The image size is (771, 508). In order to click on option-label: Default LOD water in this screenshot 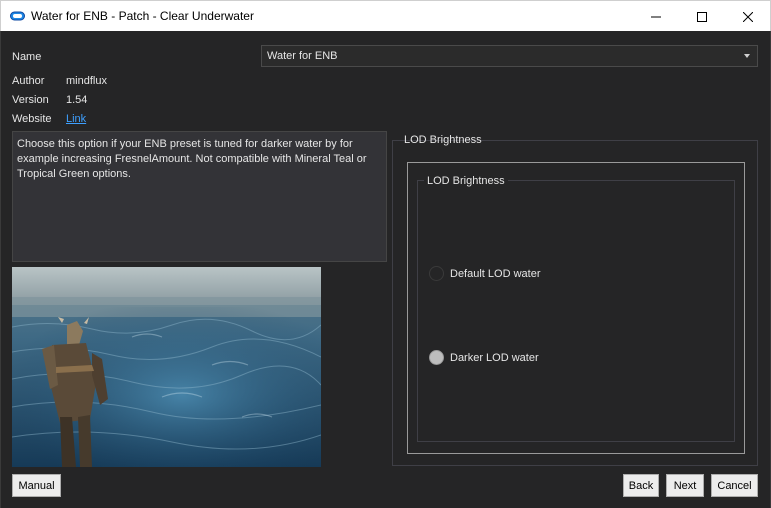, I will do `click(495, 273)`.